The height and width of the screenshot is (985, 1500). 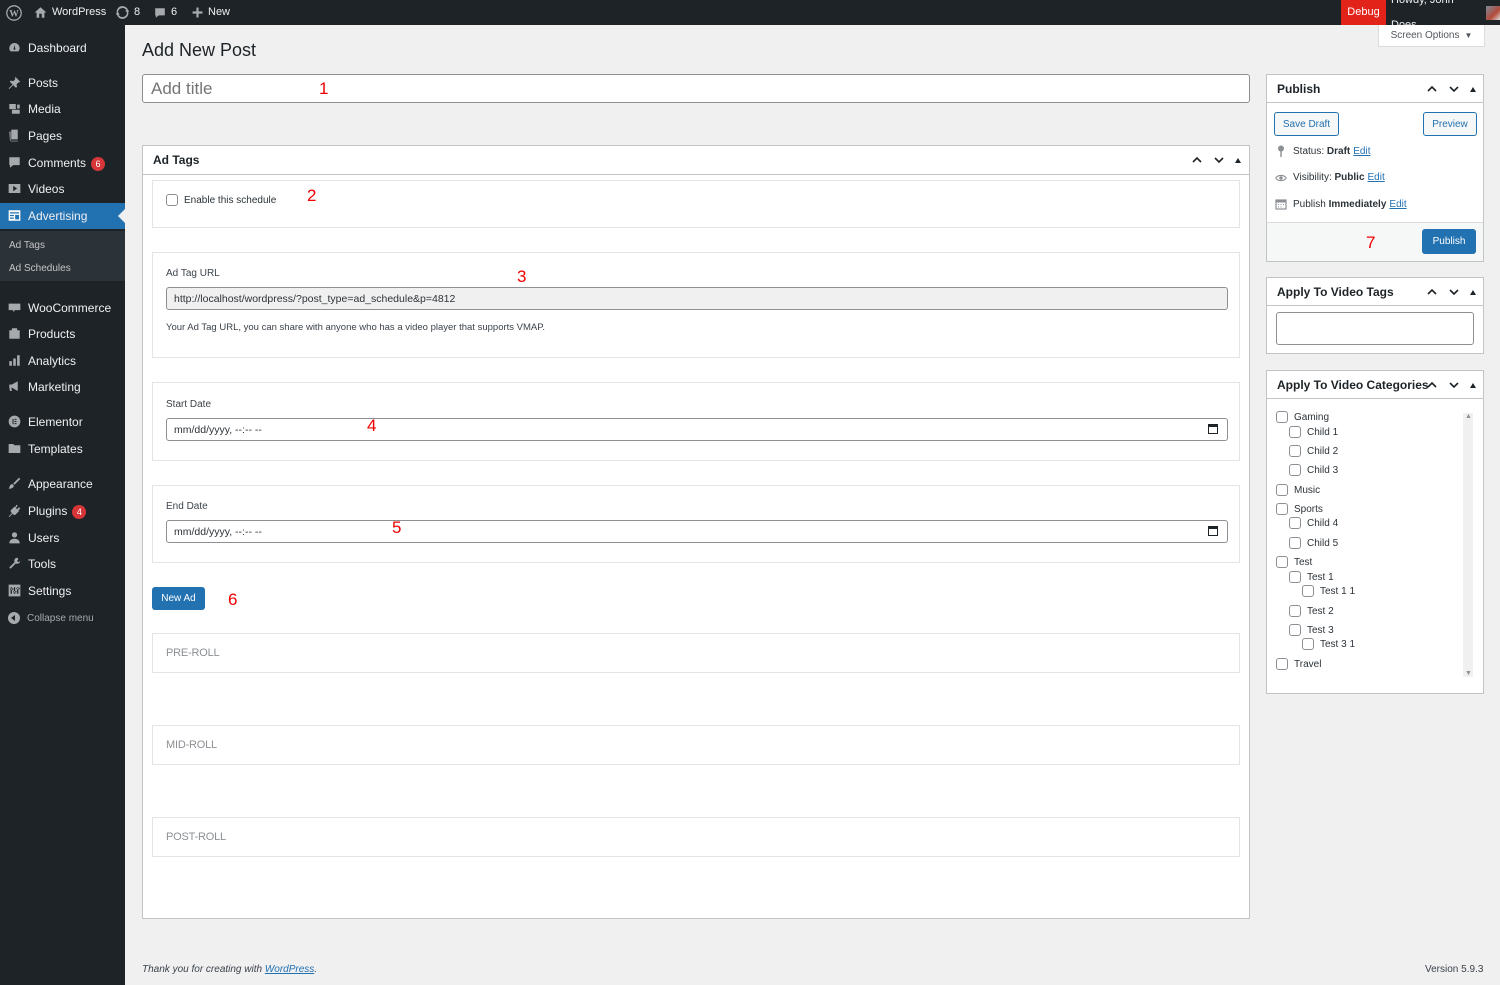 I want to click on category-item: Sports, so click(x=1299, y=509).